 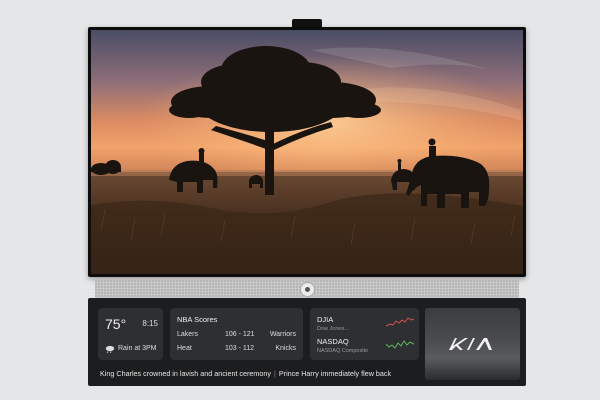 I want to click on kia-logo, so click(x=470, y=344).